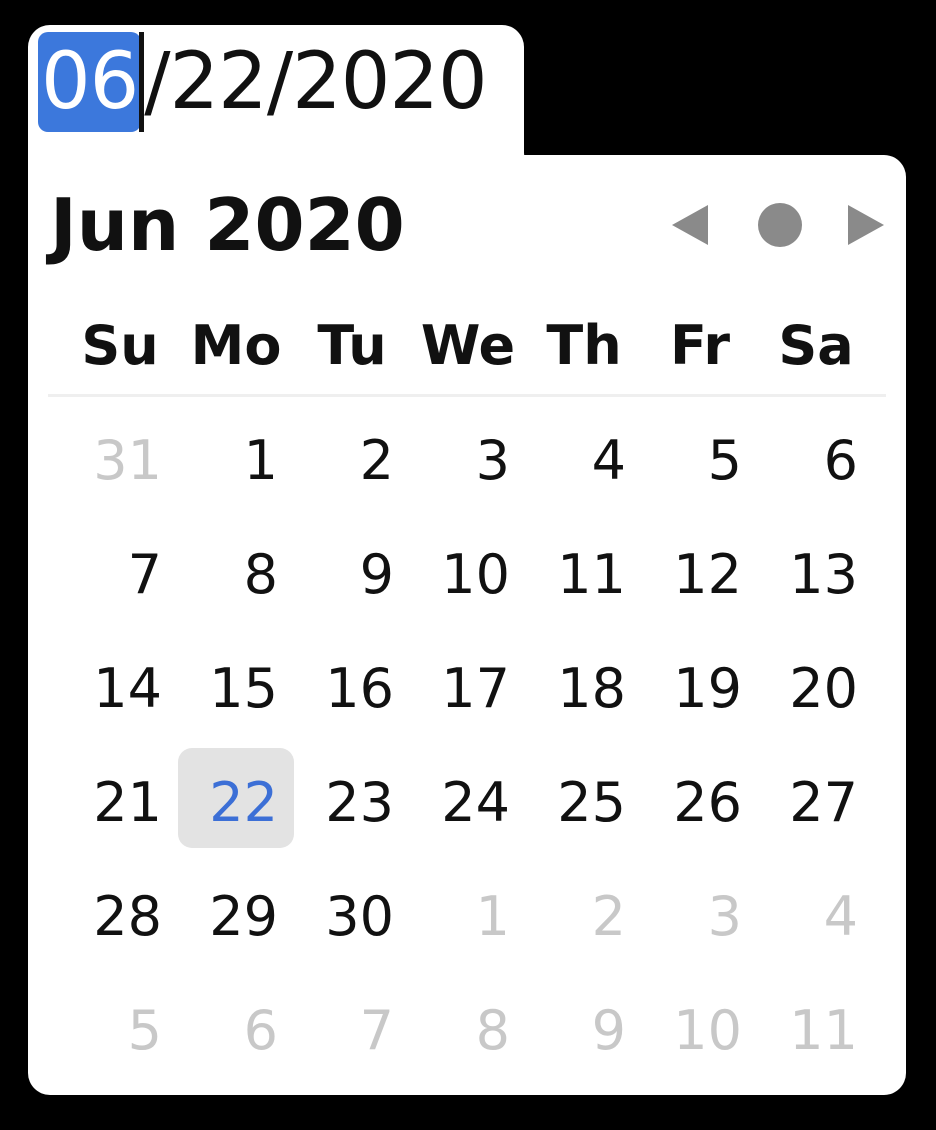  Describe the element at coordinates (468, 917) in the screenshot. I see `day-cell-outside-month: 1` at that location.